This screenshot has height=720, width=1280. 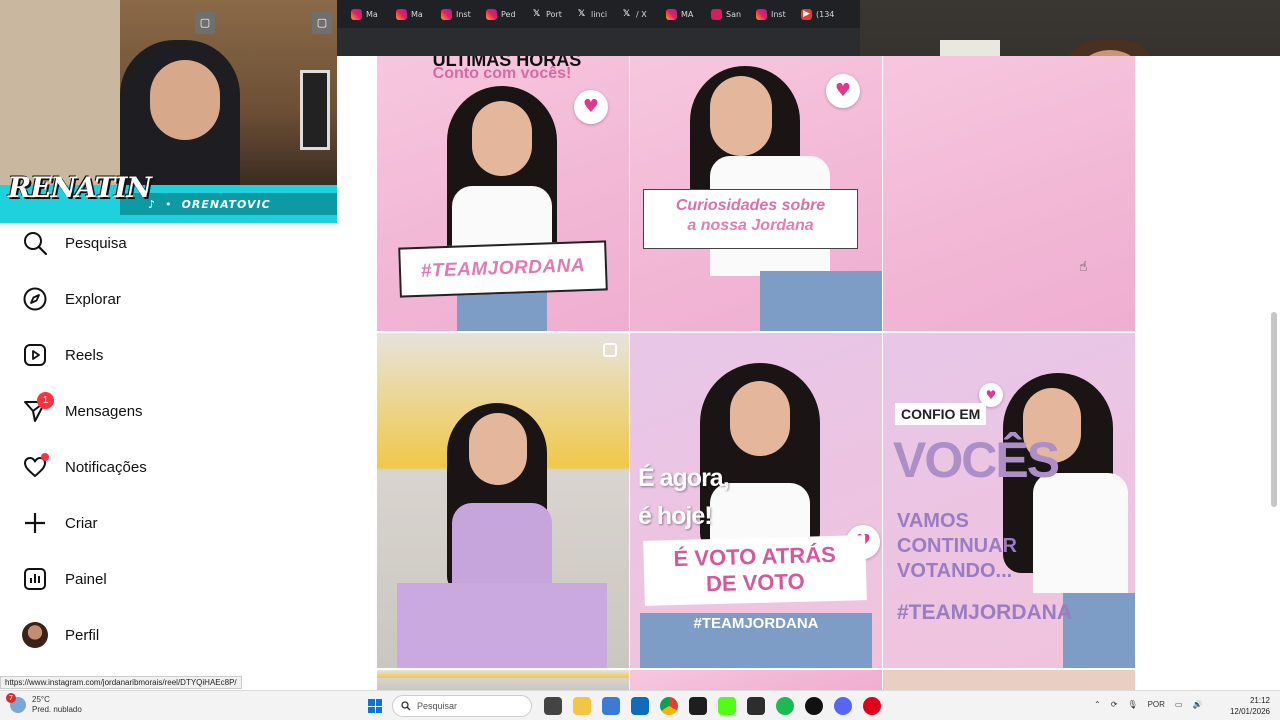 I want to click on streamer-handle: ORENATOVIC, so click(x=226, y=204).